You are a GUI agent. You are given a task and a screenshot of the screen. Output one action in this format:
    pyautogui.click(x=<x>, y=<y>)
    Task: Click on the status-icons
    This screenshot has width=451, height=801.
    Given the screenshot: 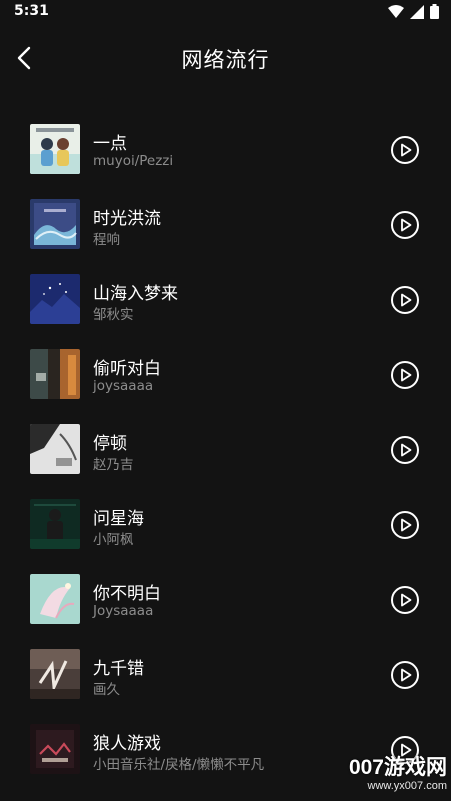 What is the action you would take?
    pyautogui.click(x=413, y=11)
    